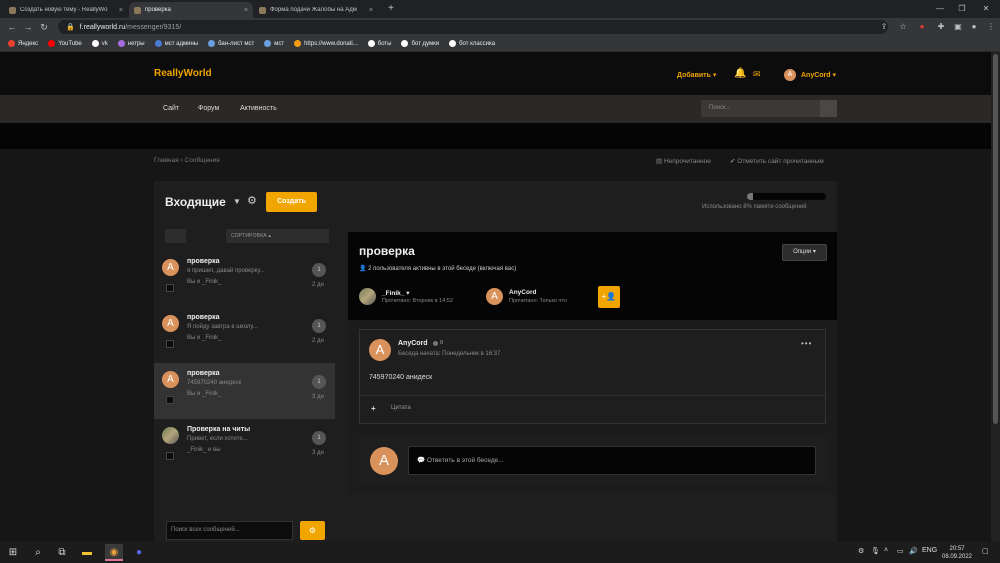 This screenshot has width=1000, height=563. I want to click on bookmark-item: нетры, so click(131, 43).